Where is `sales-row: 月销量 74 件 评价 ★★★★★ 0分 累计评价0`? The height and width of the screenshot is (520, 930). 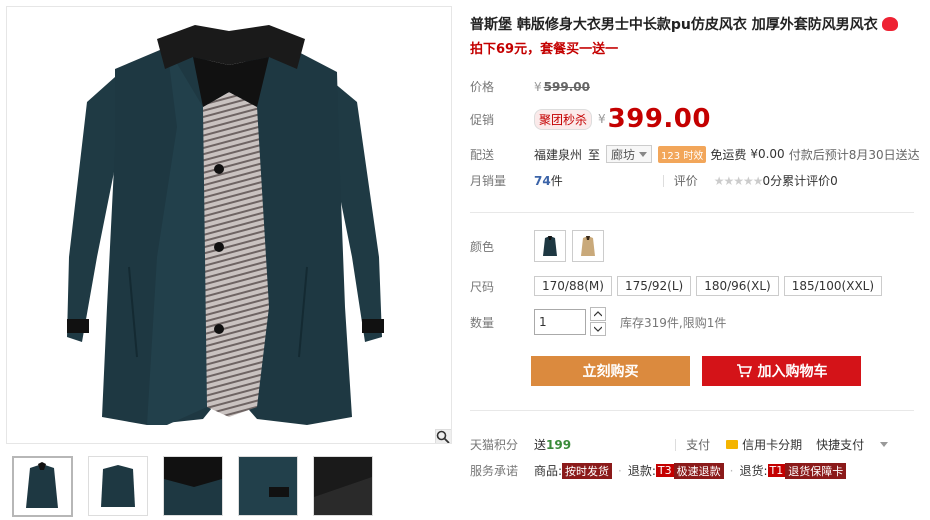
sales-row: 月销量 74 件 评价 ★★★★★ 0分 累计评价0 is located at coordinates (654, 180).